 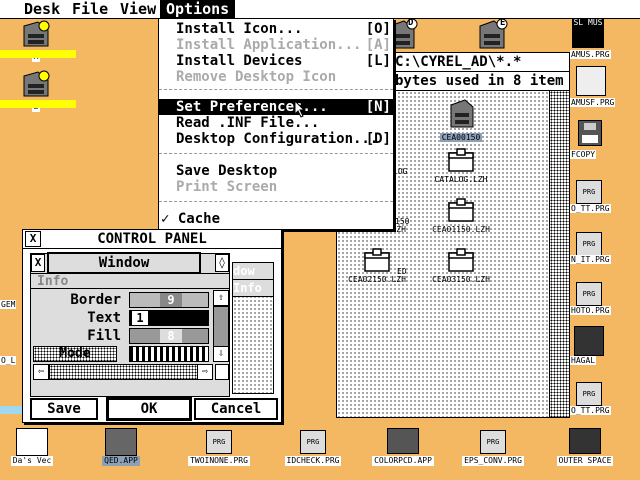 What do you see at coordinates (121, 442) in the screenshot?
I see `typewriter-icon` at bounding box center [121, 442].